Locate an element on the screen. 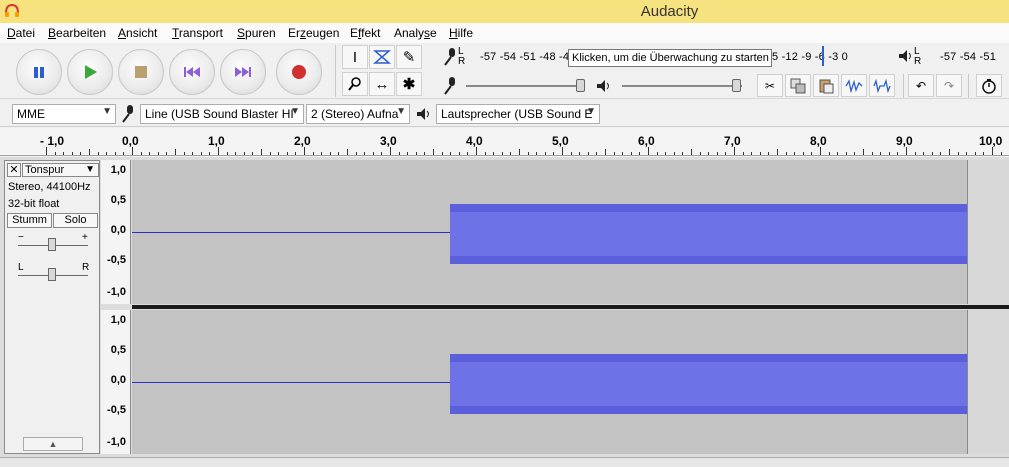 The width and height of the screenshot is (1009, 467). menu-item-7: Analyse is located at coordinates (415, 33).